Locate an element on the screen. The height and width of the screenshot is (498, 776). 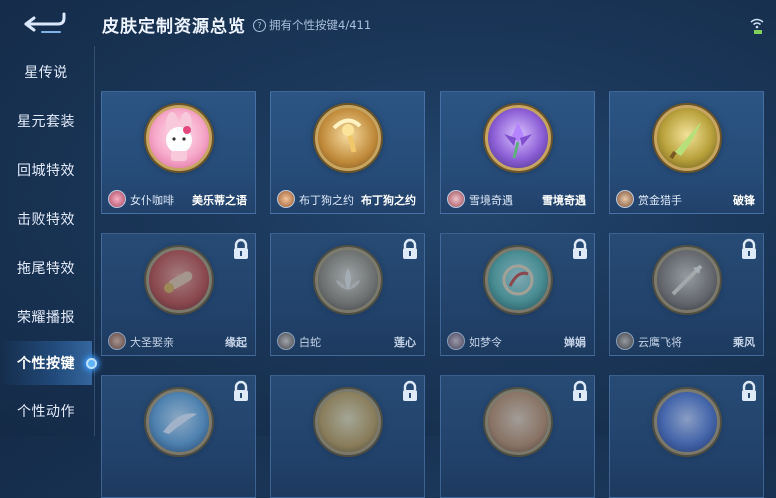
sidebar-item-recall-effect: 回城特效 is located at coordinates (46, 170).